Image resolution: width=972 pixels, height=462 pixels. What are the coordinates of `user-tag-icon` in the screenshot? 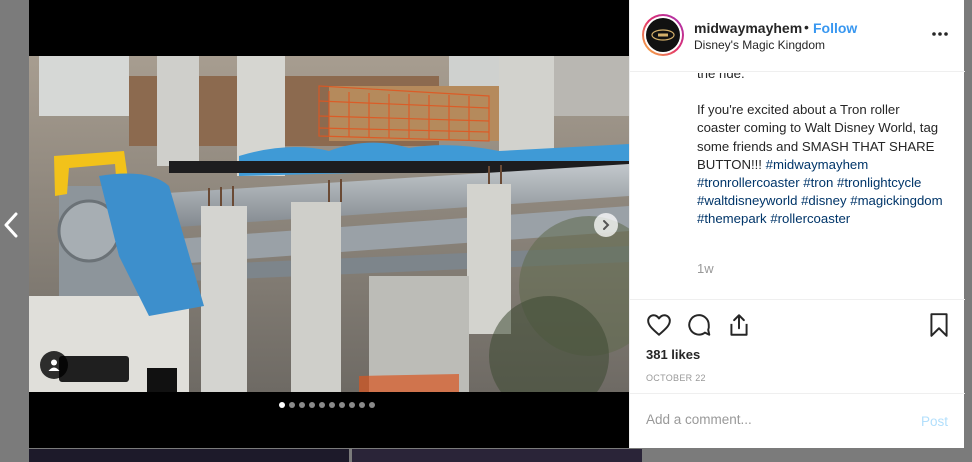 It's located at (54, 365).